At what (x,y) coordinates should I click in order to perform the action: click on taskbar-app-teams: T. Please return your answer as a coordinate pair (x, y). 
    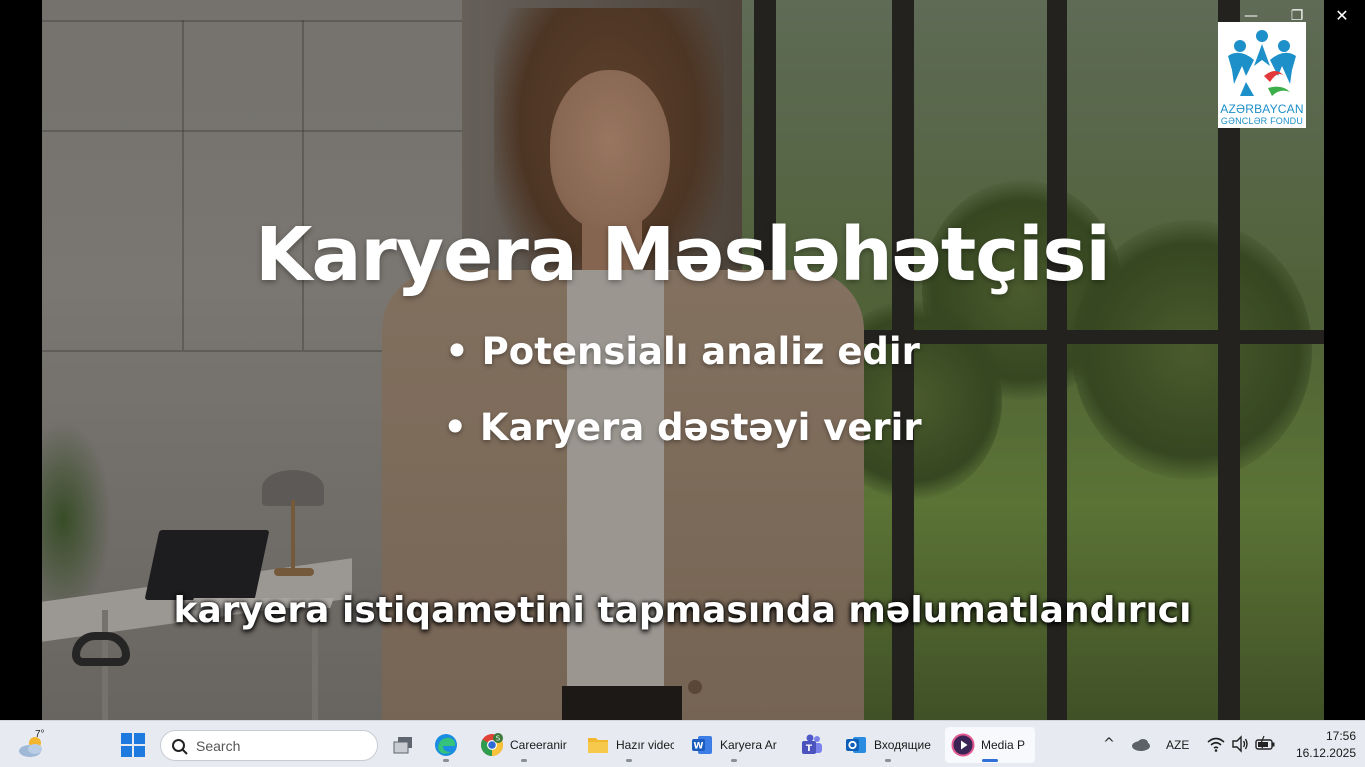
    Looking at the image, I should click on (812, 745).